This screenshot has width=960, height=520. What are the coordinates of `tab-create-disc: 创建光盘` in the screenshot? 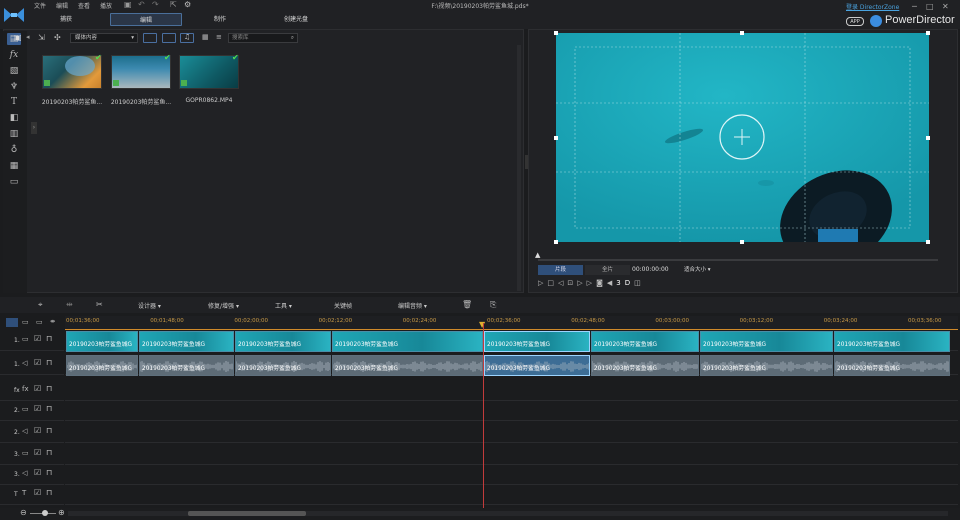 It's located at (296, 19).